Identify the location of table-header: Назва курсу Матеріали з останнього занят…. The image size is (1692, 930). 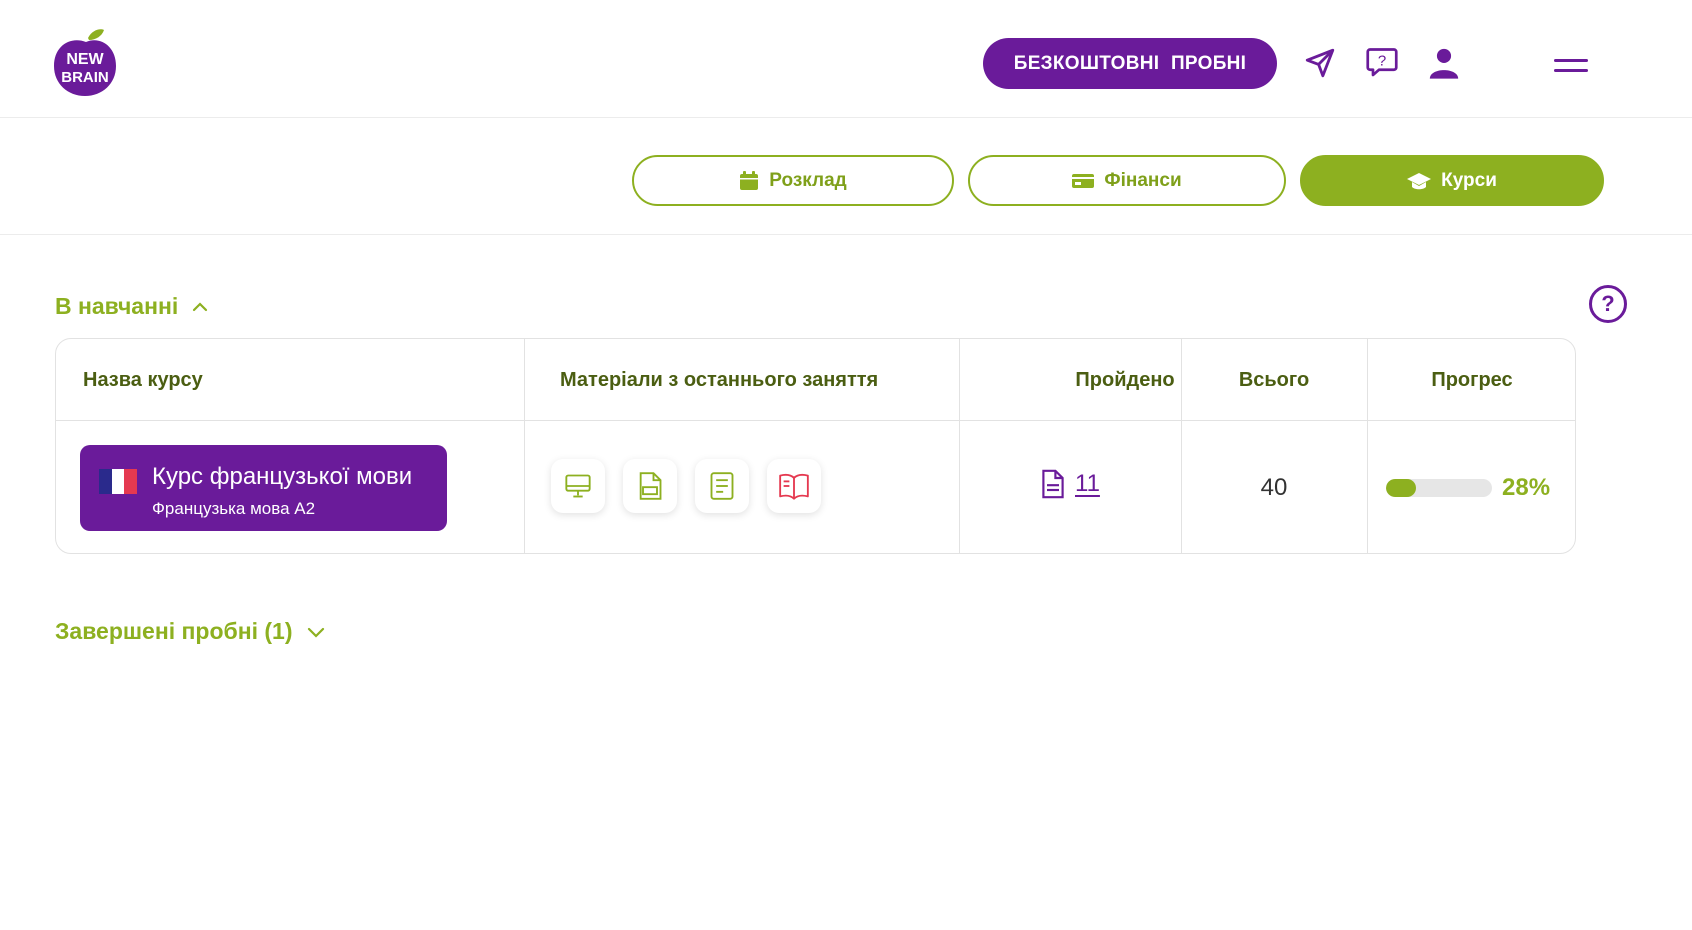
(815, 380).